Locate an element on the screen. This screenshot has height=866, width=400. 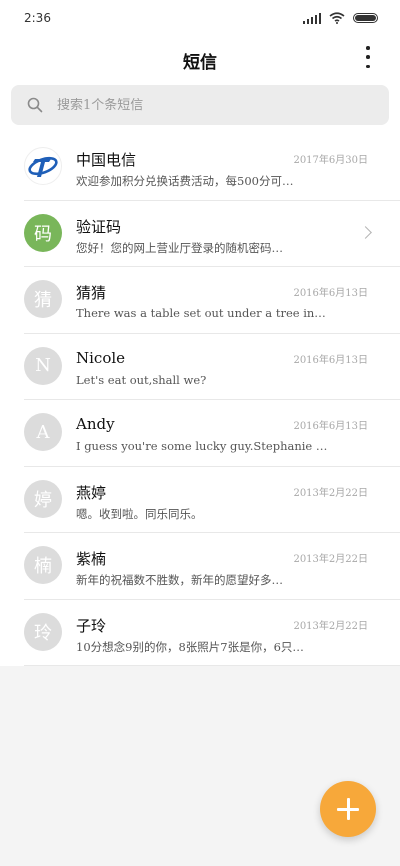
wifi-icon is located at coordinates (337, 18).